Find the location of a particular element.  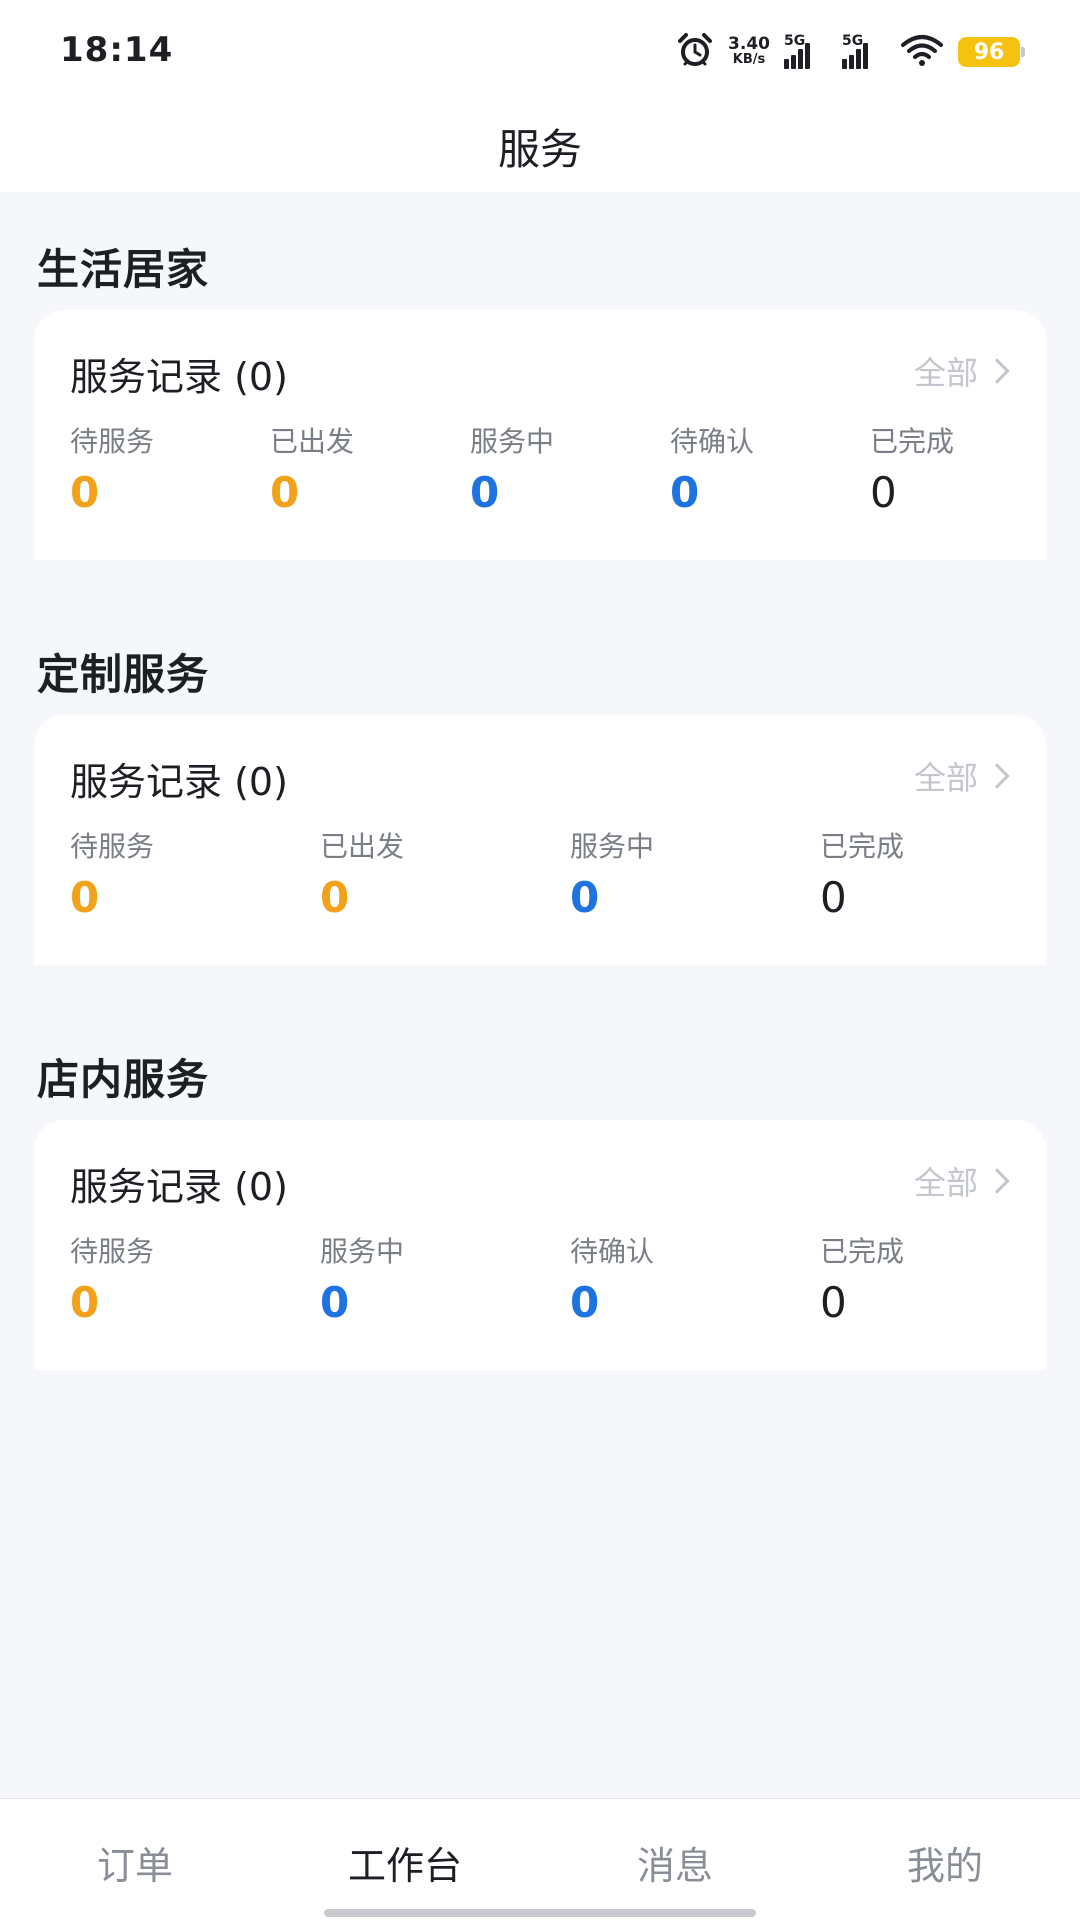

stats-row: 待服务 0 已出发 0 服务中 0 待确认 0 已完成 0 is located at coordinates (548, 480).